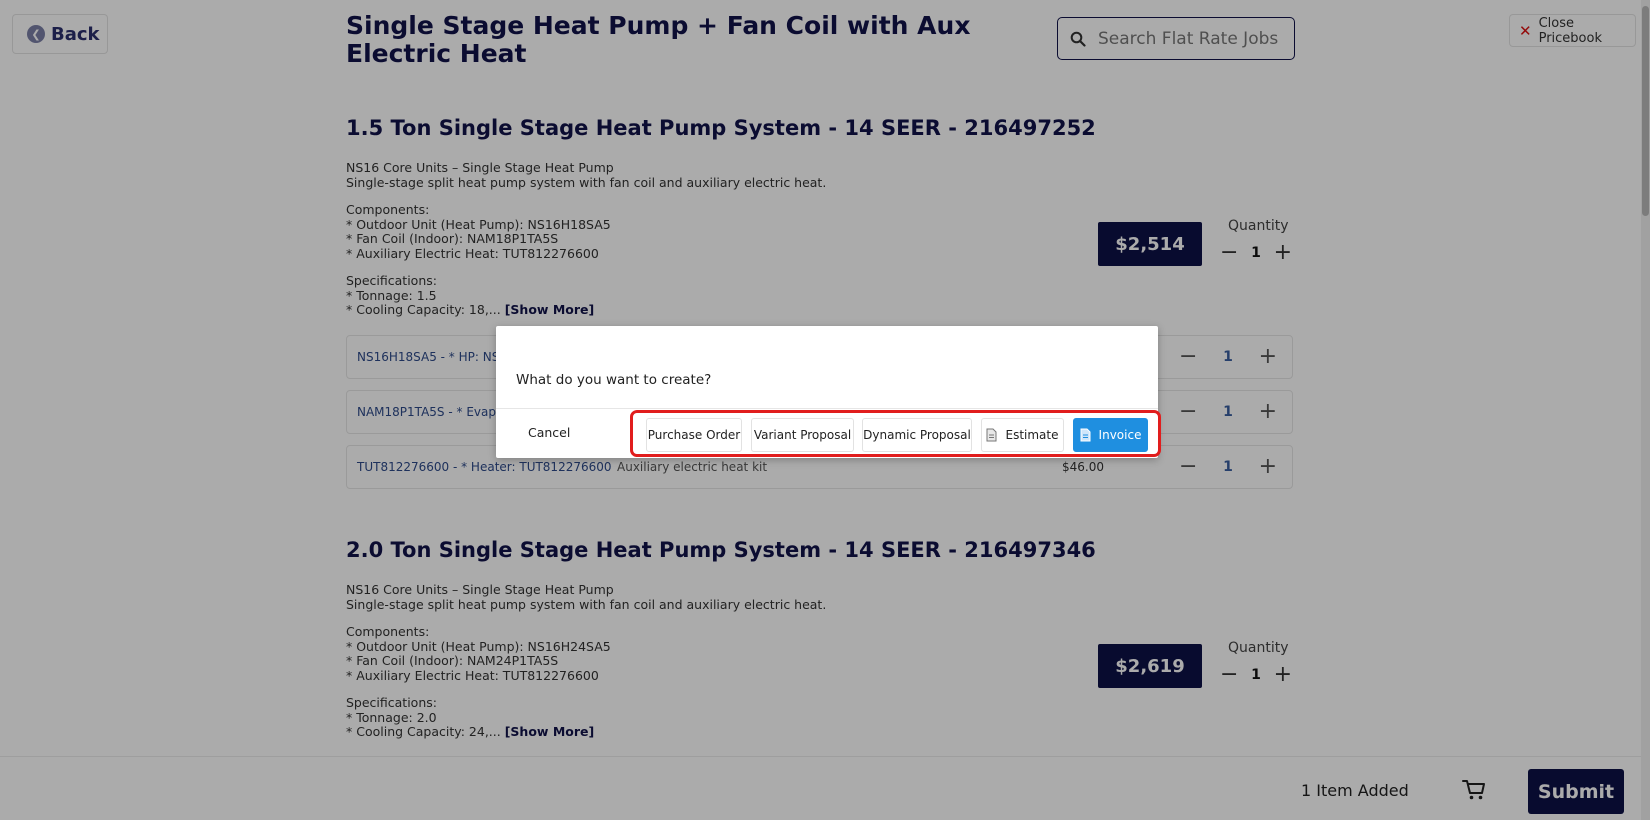 The image size is (1650, 820). I want to click on option-label: Purchase Order, so click(694, 435).